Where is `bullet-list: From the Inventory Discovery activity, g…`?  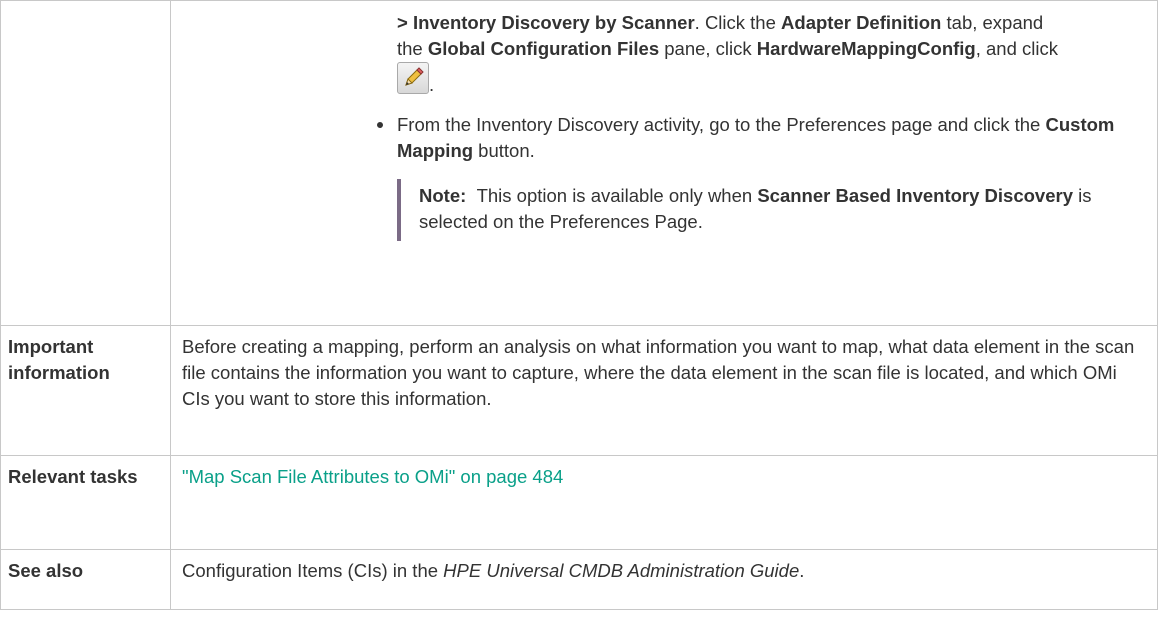
bullet-list: From the Inventory Discovery activity, g… is located at coordinates (759, 176).